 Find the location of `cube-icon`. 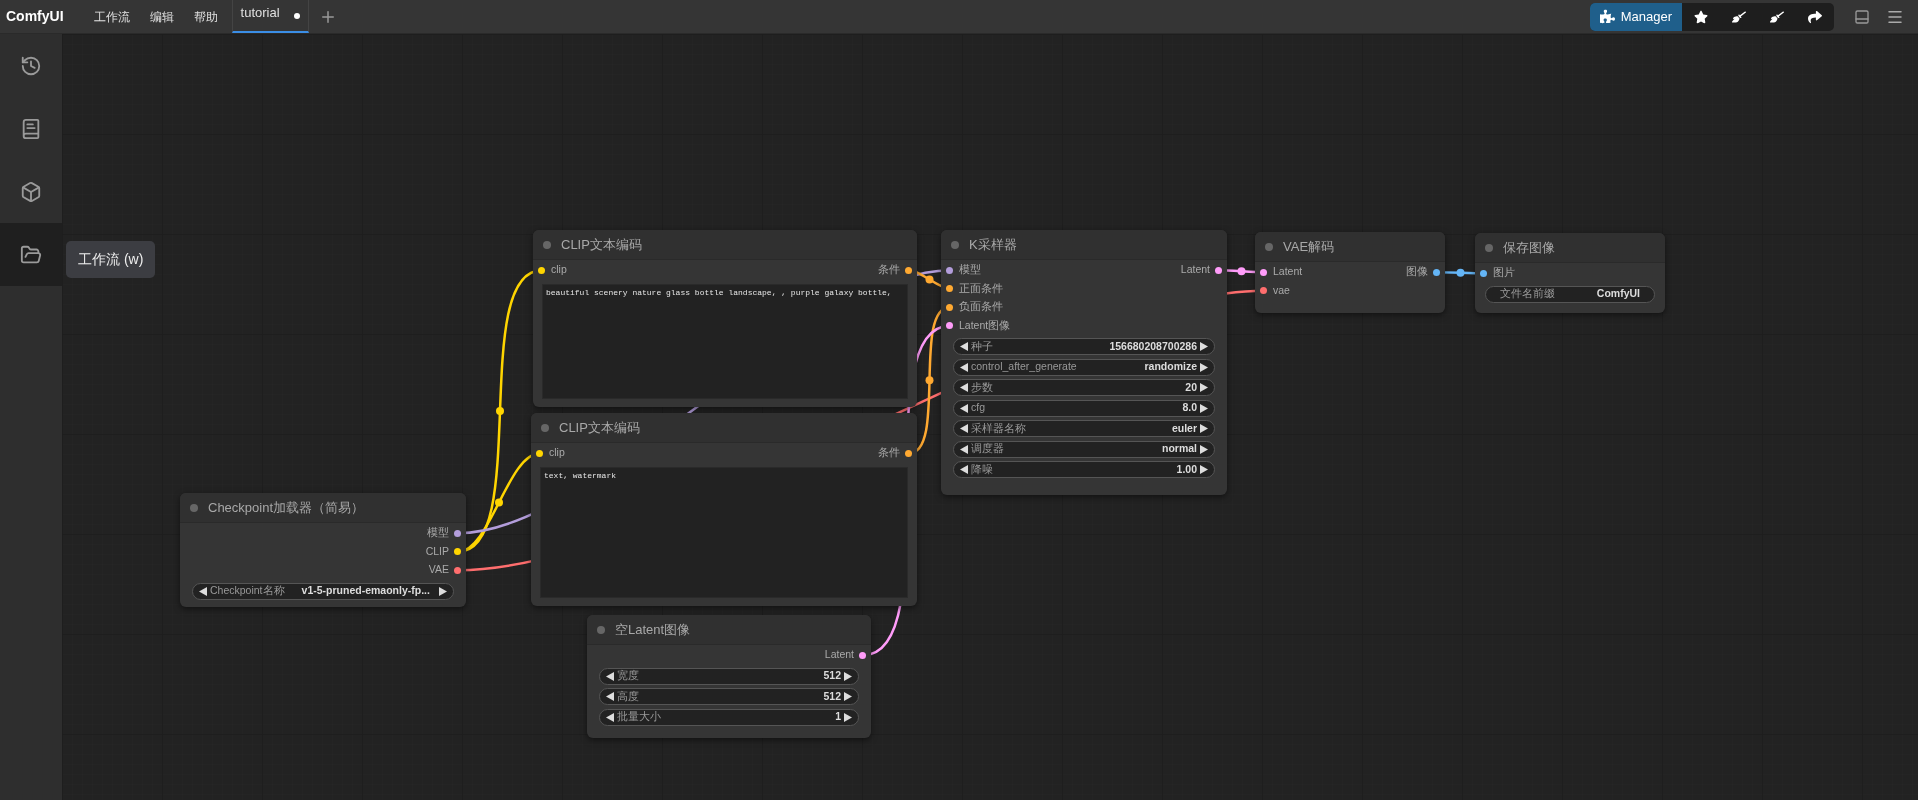

cube-icon is located at coordinates (31, 191).